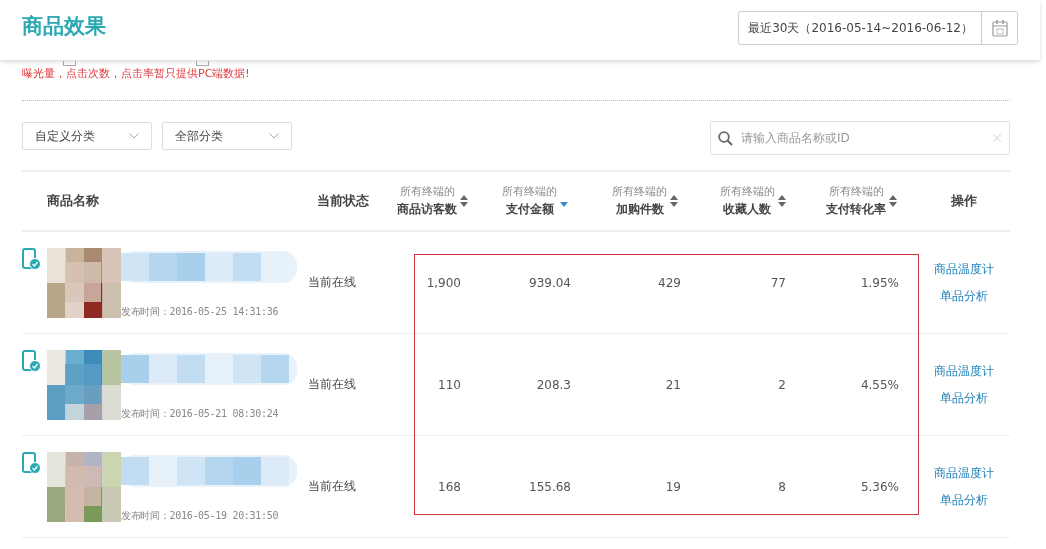 This screenshot has height=549, width=1046. Describe the element at coordinates (427, 209) in the screenshot. I see `column-header: 商品访客数` at that location.